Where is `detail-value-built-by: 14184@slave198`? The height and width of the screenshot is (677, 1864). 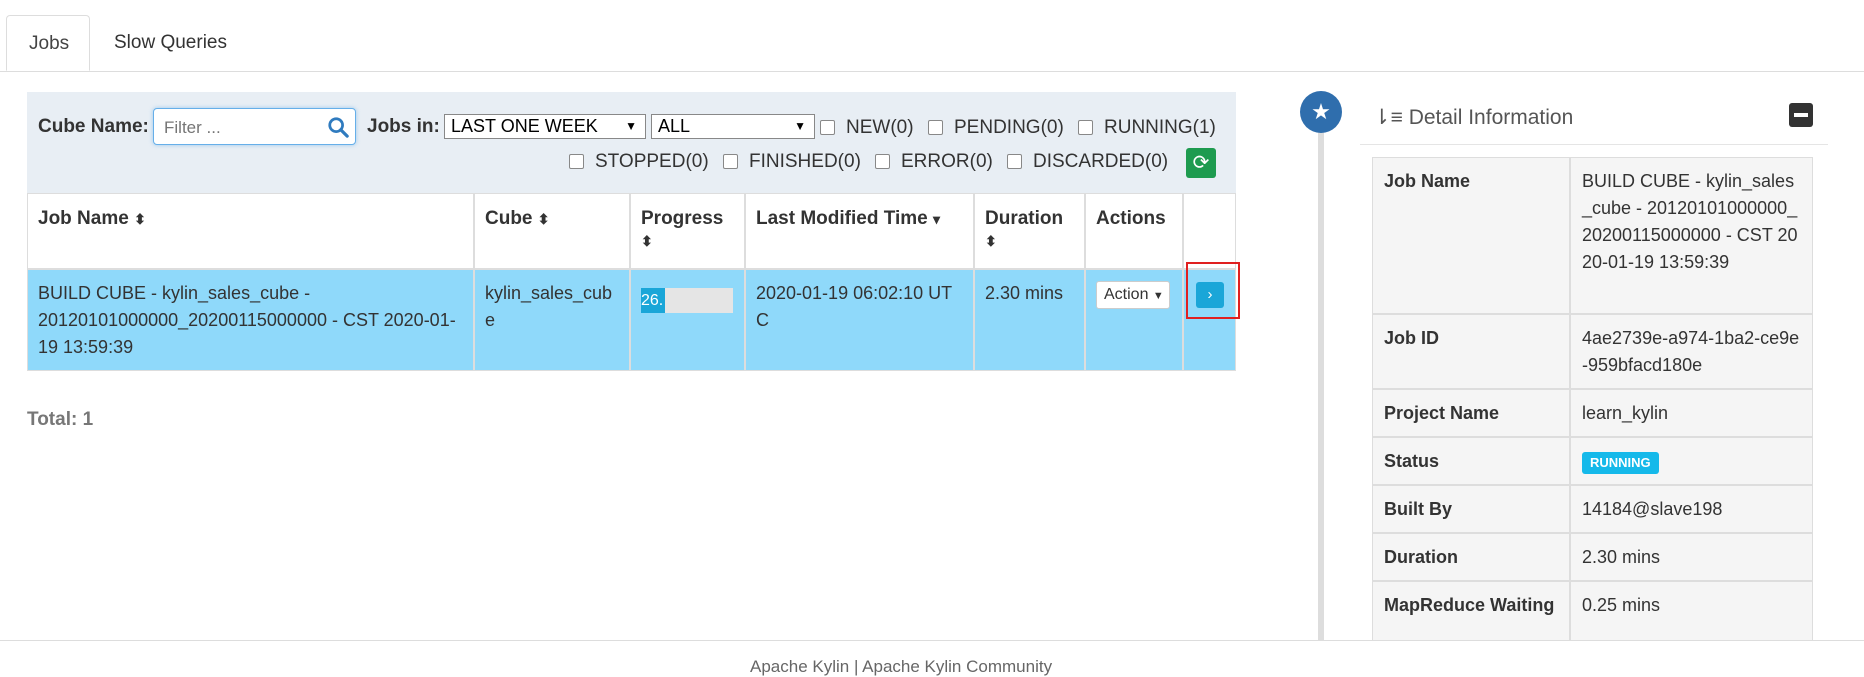 detail-value-built-by: 14184@slave198 is located at coordinates (1691, 509).